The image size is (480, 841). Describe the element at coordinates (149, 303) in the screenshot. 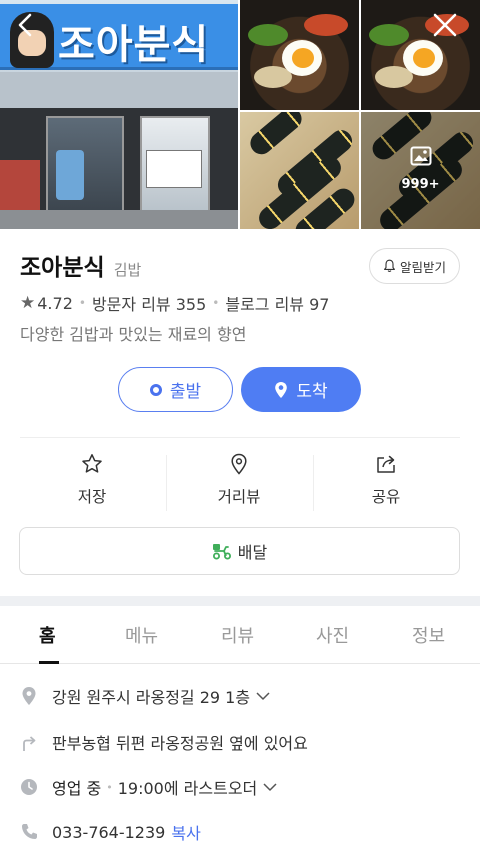

I see `visitor-reviews-link: 방문자 리뷰 355` at that location.